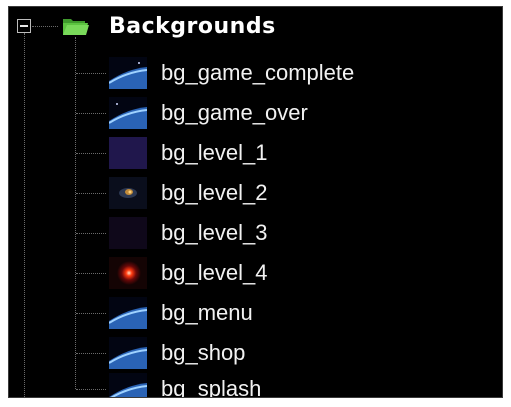 Image resolution: width=511 pixels, height=407 pixels. Describe the element at coordinates (214, 152) in the screenshot. I see `tree-item-label: bg_level_1` at that location.